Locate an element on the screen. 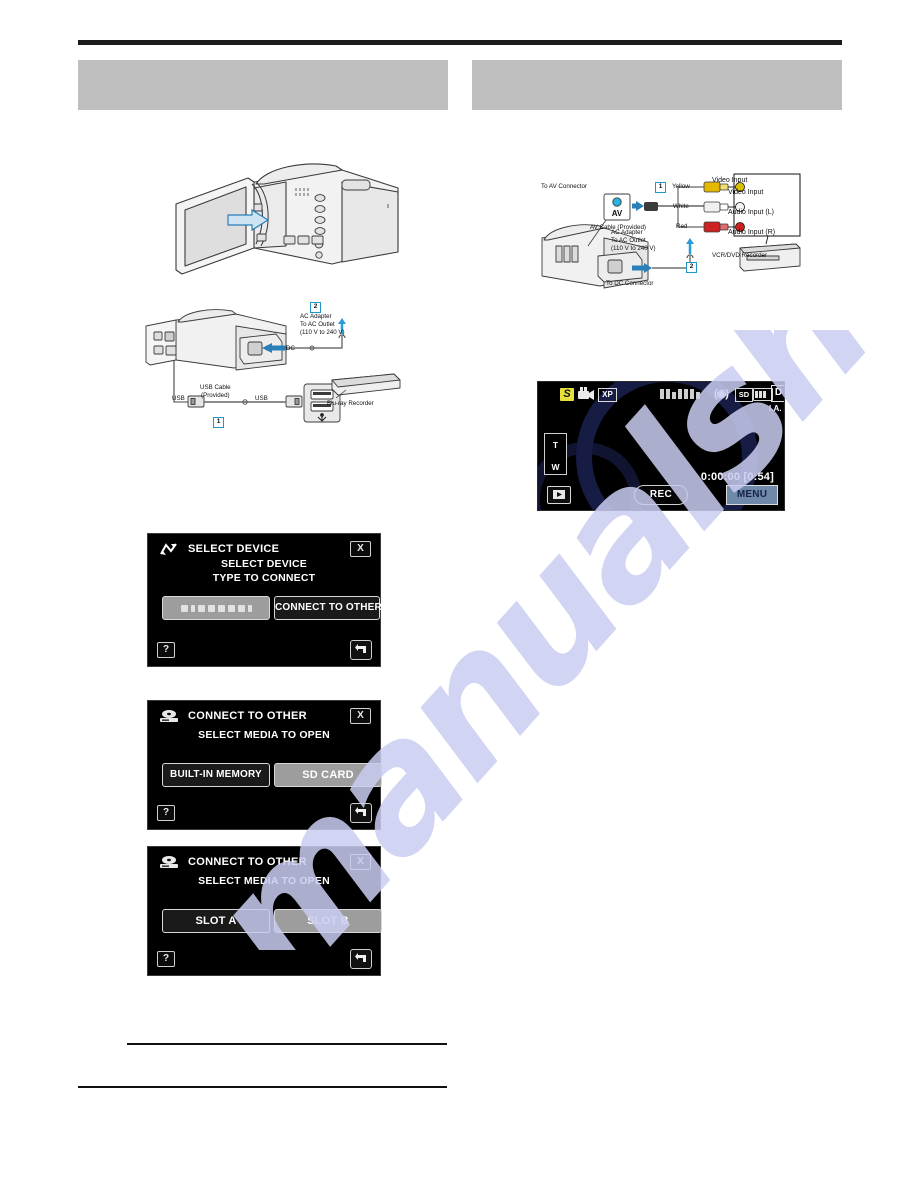  av-diagram-red-label: Red is located at coordinates (682, 226).